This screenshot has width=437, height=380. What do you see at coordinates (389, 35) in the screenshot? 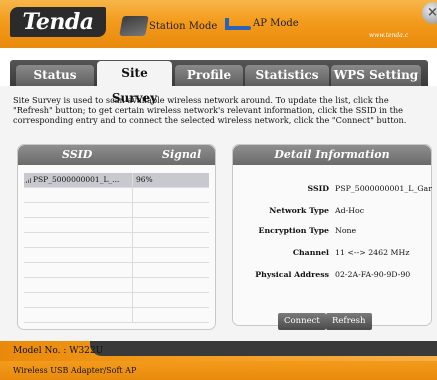
I see `website-url: www.tenda.c` at bounding box center [389, 35].